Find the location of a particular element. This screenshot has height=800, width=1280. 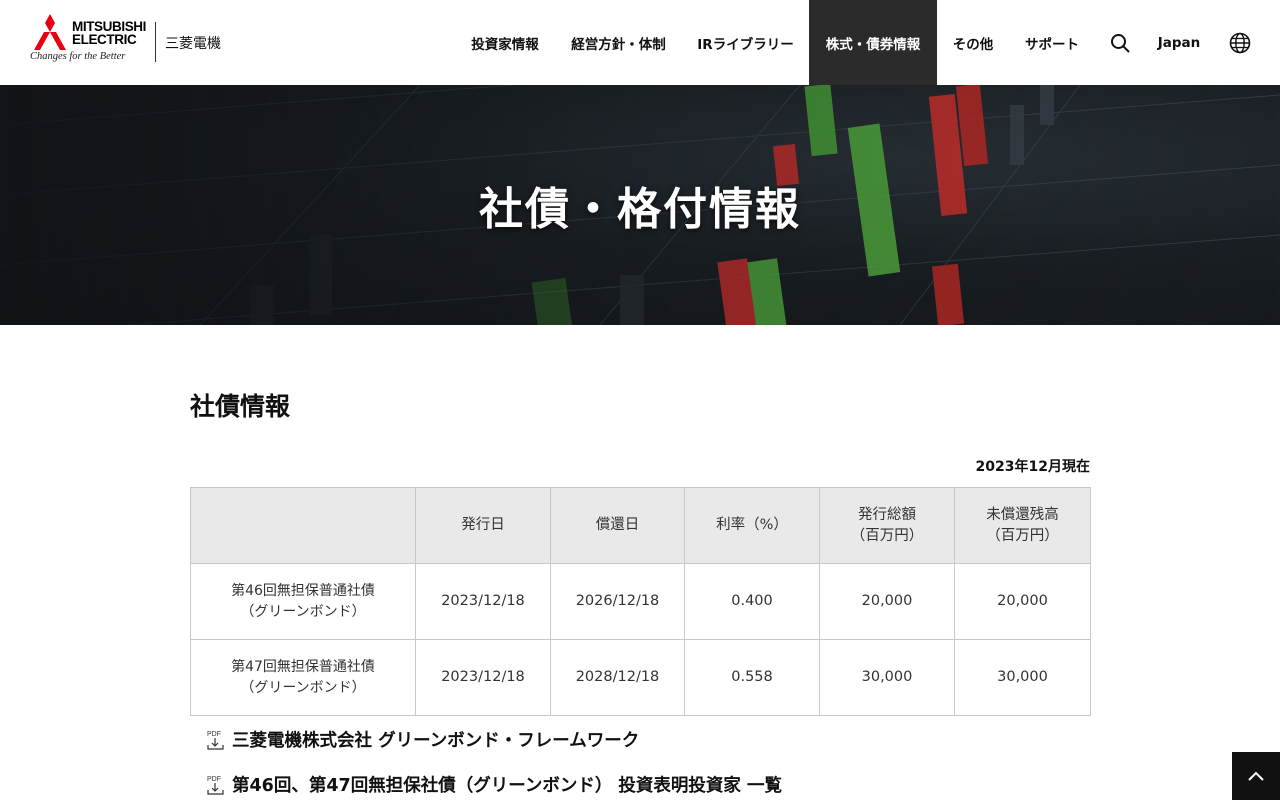

nav-item-stock-bond-info: 株式・債券情報 is located at coordinates (873, 42).